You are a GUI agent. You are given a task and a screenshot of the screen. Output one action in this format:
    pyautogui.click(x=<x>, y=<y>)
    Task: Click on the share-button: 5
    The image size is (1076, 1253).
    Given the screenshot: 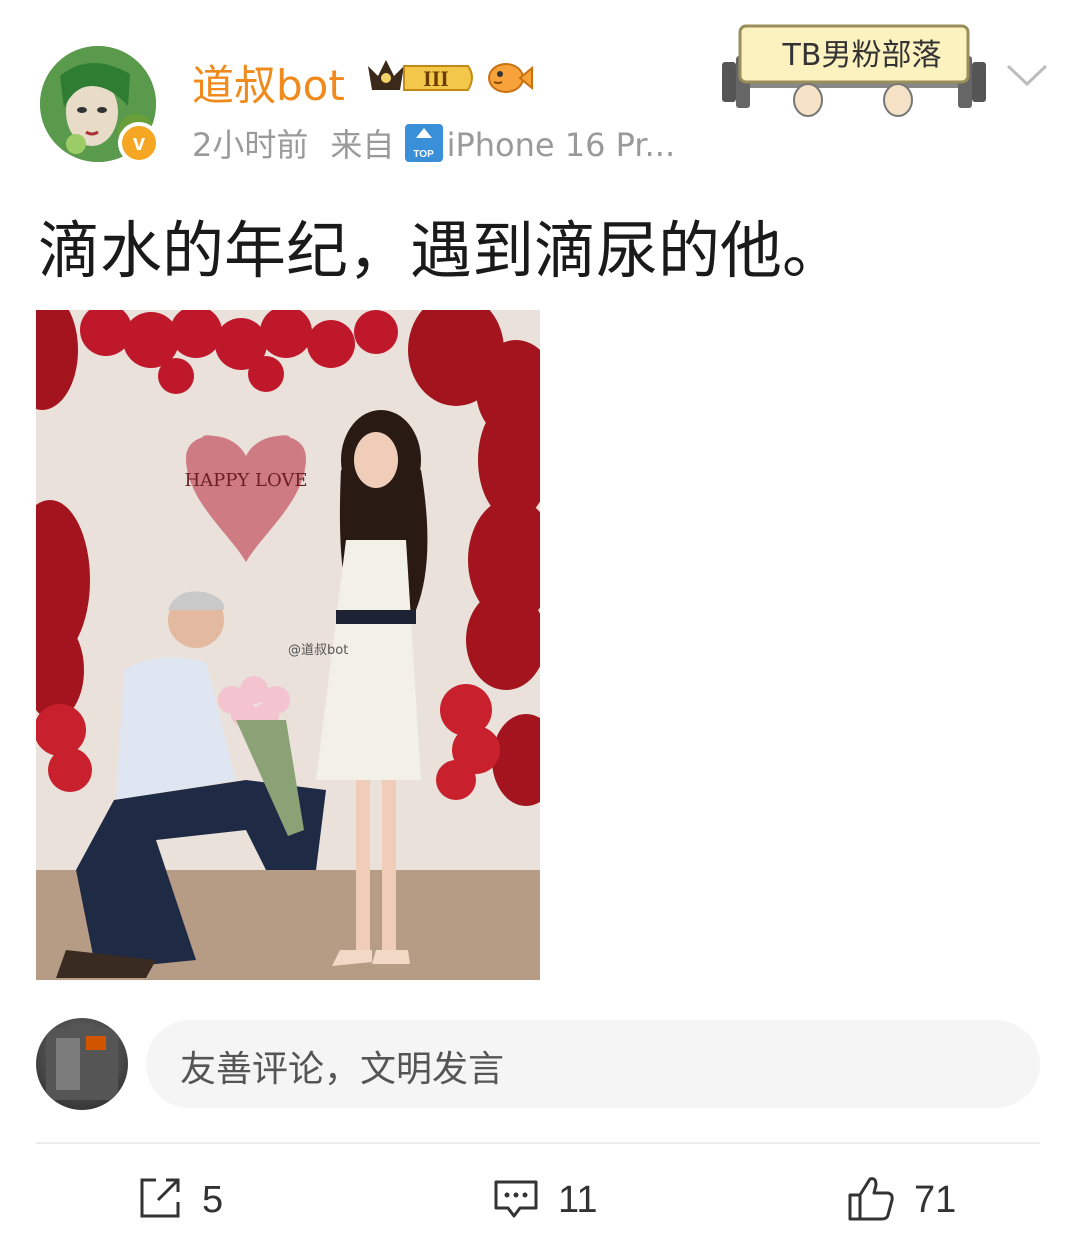 What is the action you would take?
    pyautogui.click(x=179, y=1200)
    